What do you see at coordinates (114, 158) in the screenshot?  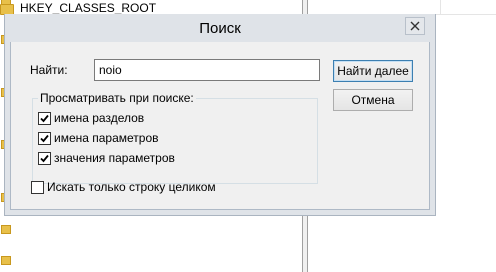 I see `data-label: значения параметров` at bounding box center [114, 158].